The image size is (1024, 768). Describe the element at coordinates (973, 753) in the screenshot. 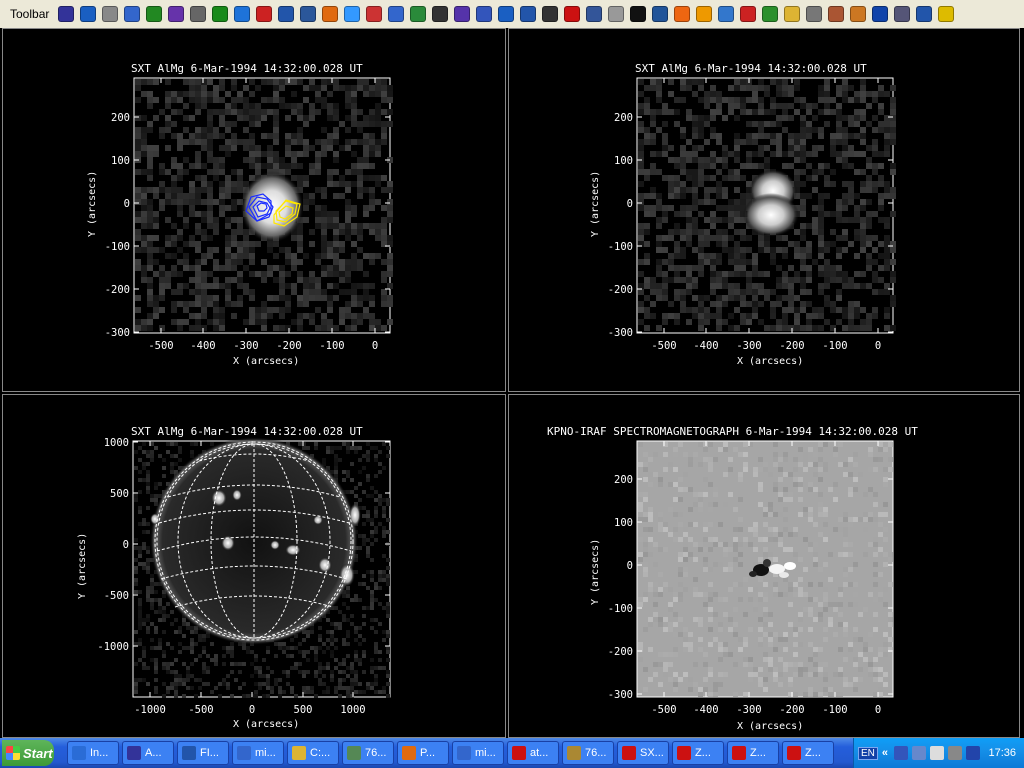

I see `v-shield-icon` at that location.